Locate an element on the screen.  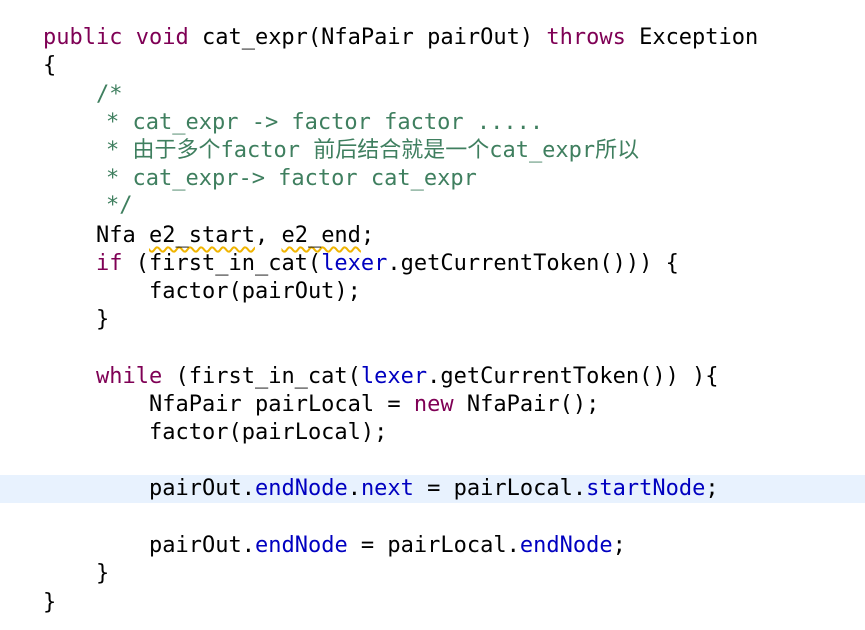
code-line-new-pair: NfaPair pairLocal = new NfaPair(); is located at coordinates (432, 405).